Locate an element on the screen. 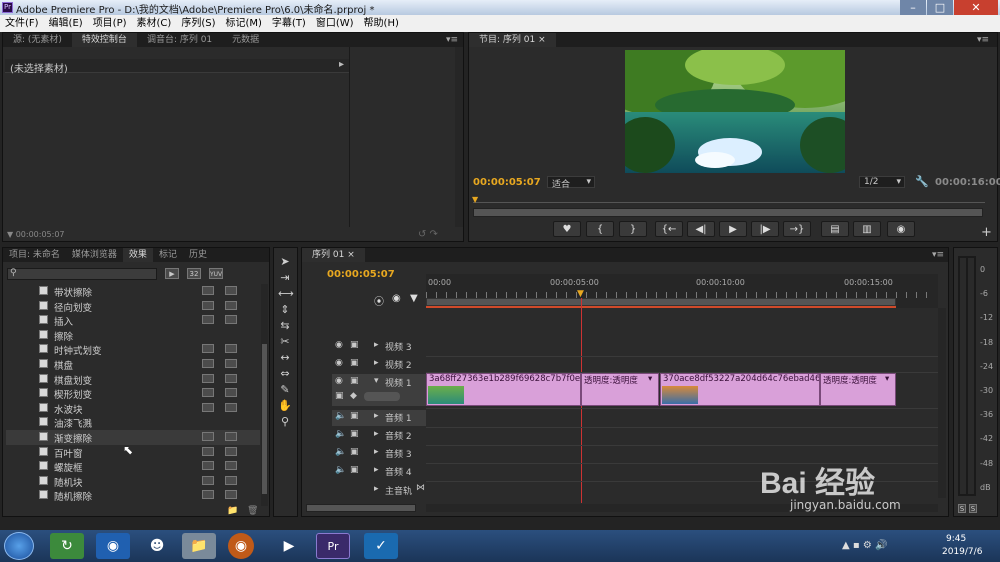 This screenshot has width=1000, height=562. mark-in-button: { is located at coordinates (600, 229).